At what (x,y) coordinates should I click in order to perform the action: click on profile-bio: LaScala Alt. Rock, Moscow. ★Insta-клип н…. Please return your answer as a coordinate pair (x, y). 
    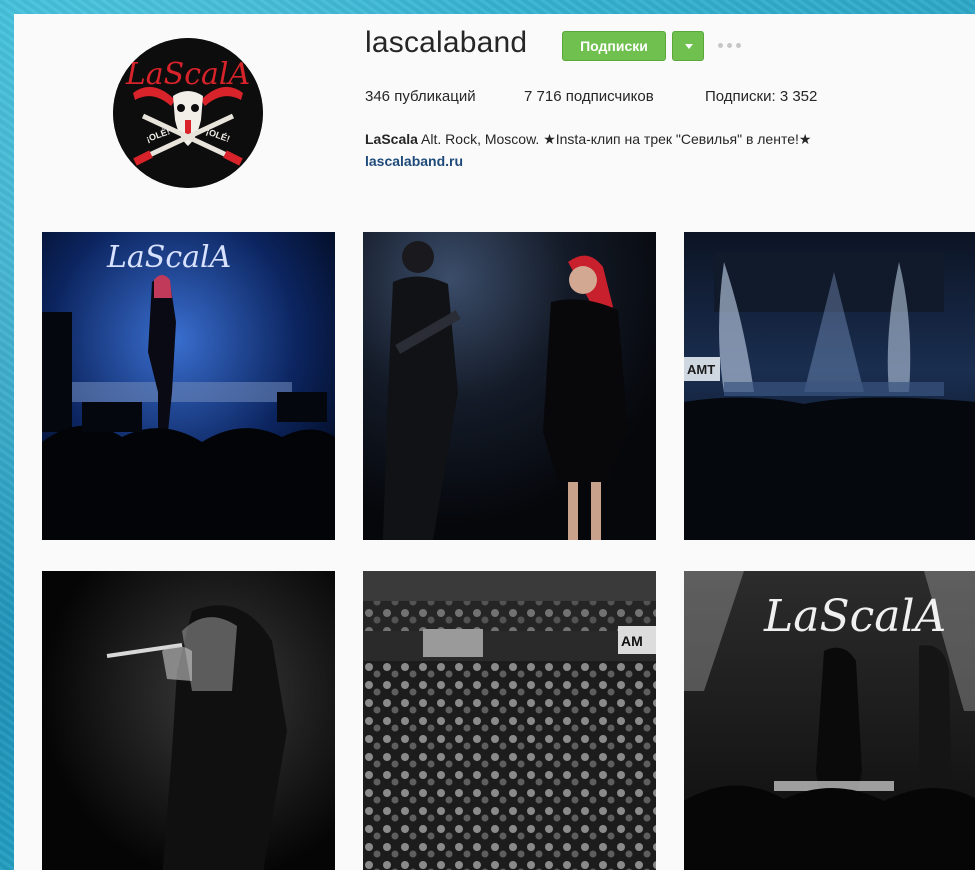
    Looking at the image, I should click on (588, 139).